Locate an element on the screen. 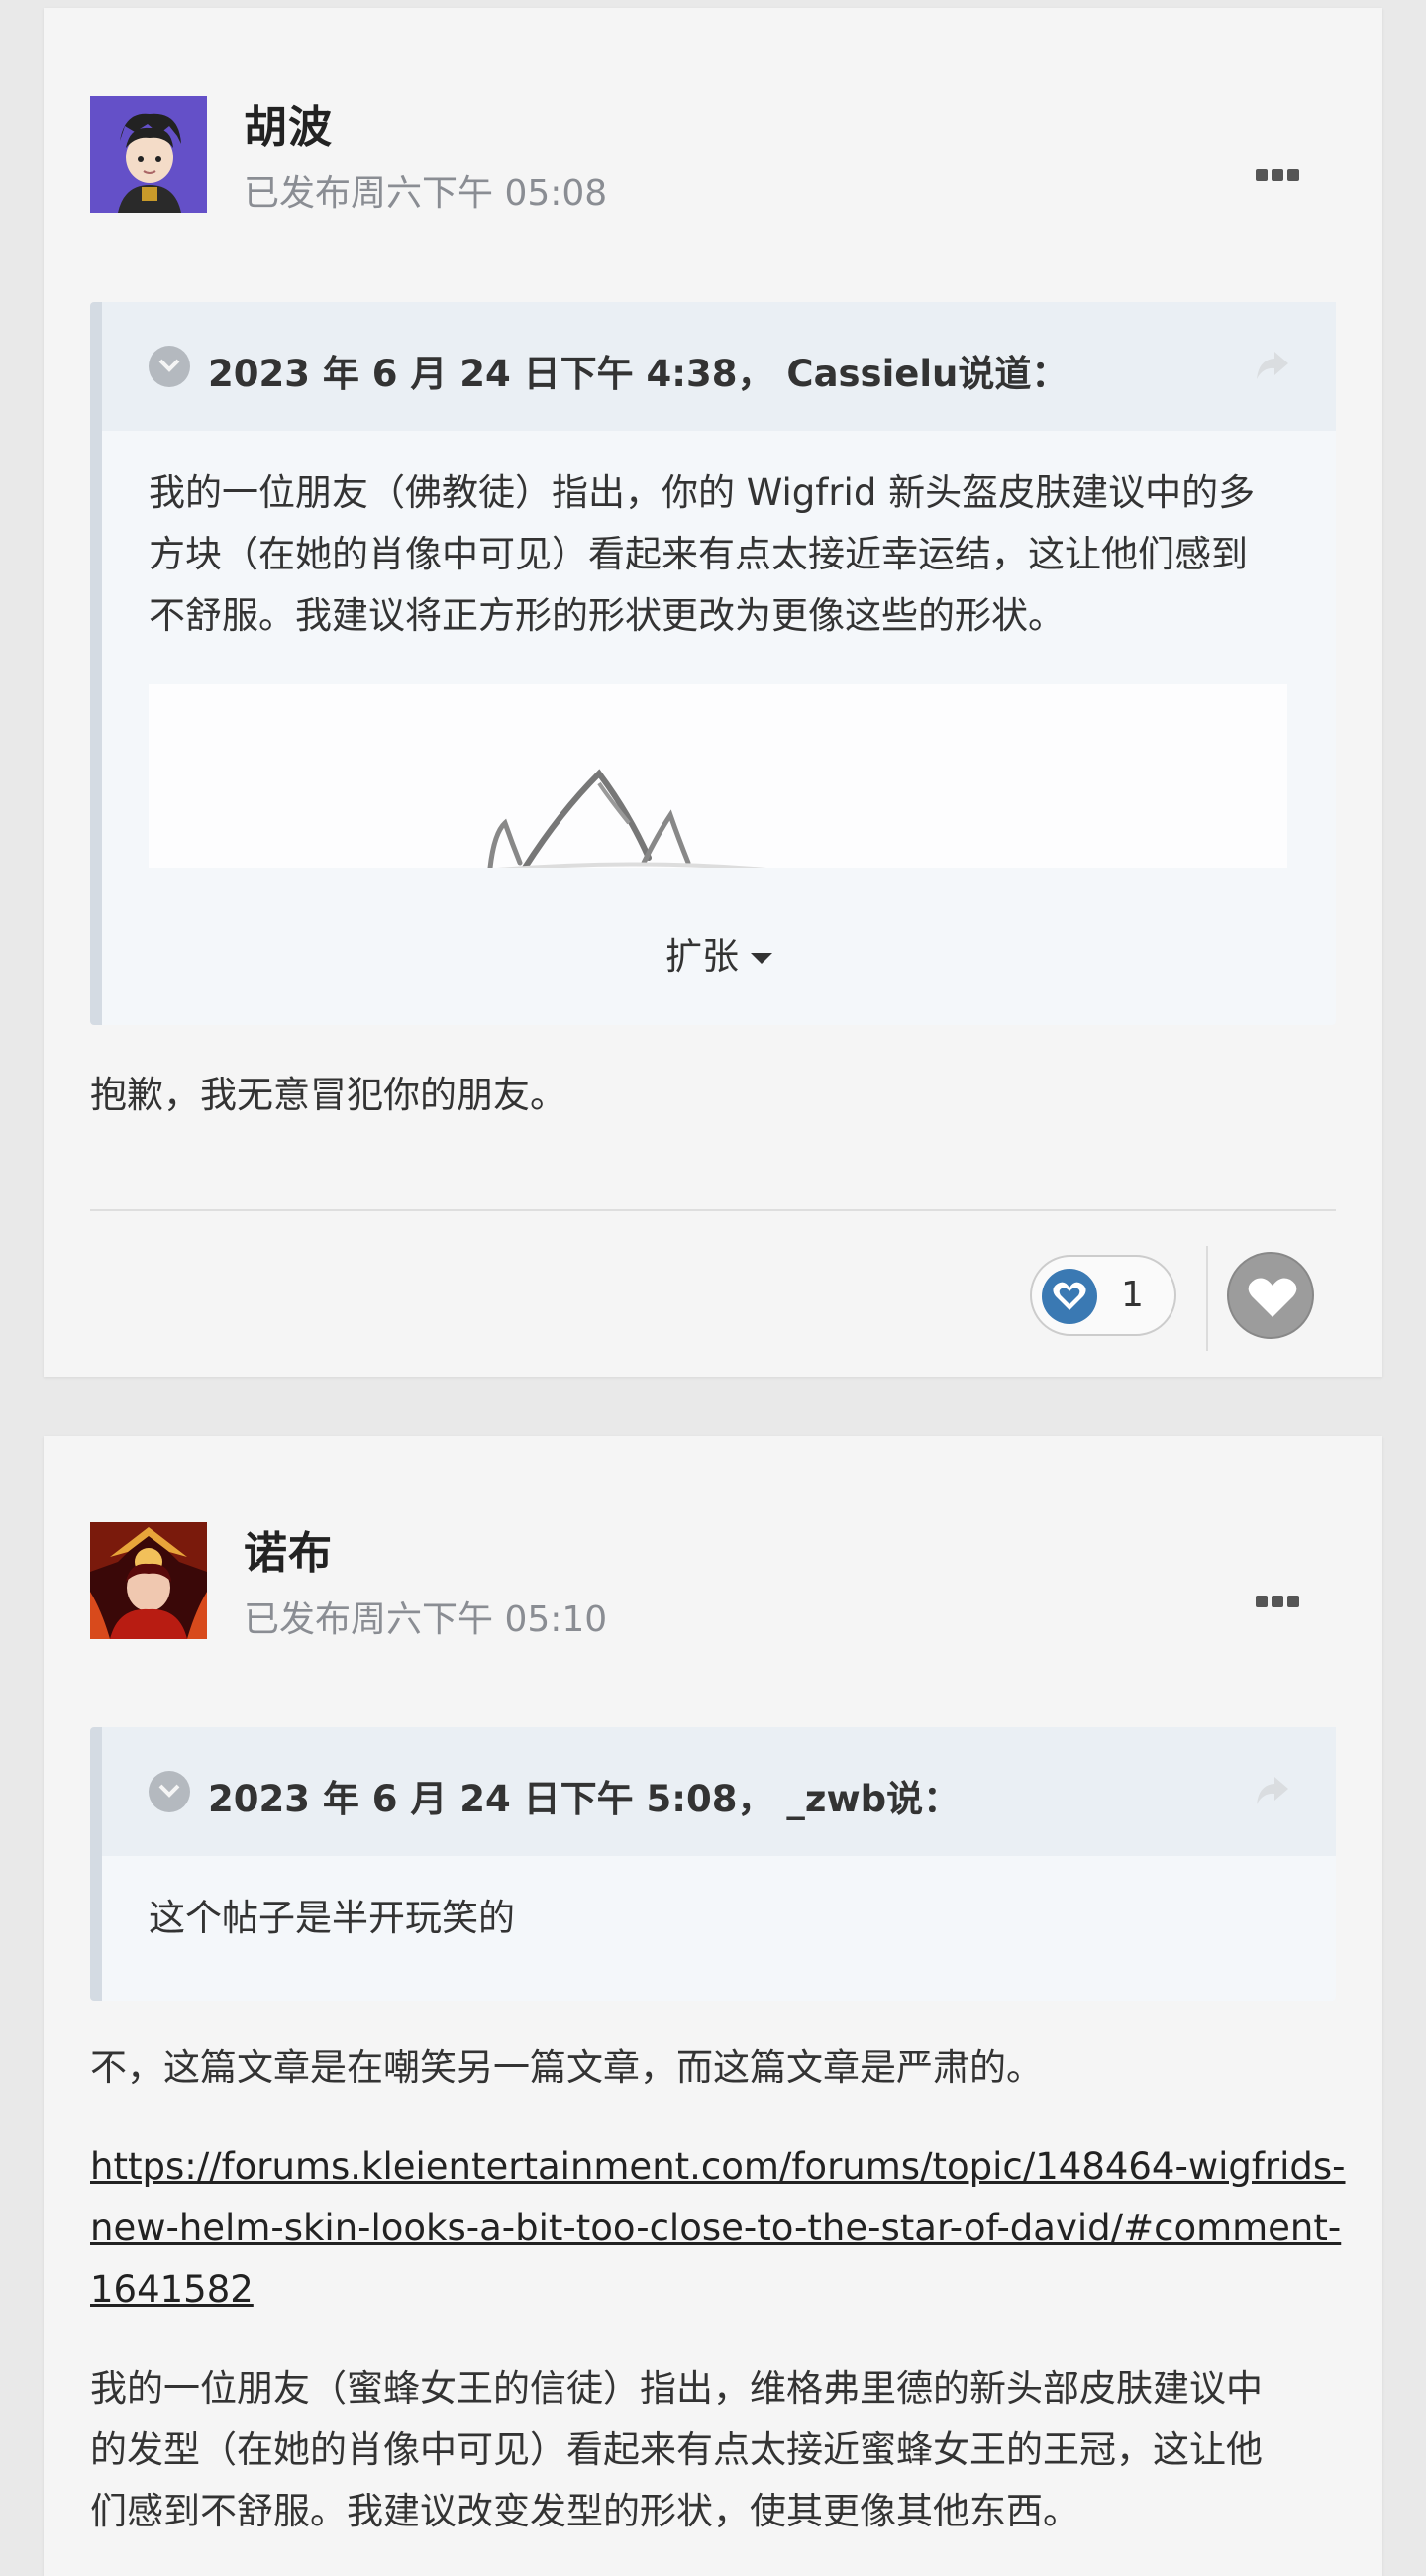 This screenshot has height=2576, width=1426. author-name: 胡波 is located at coordinates (288, 123).